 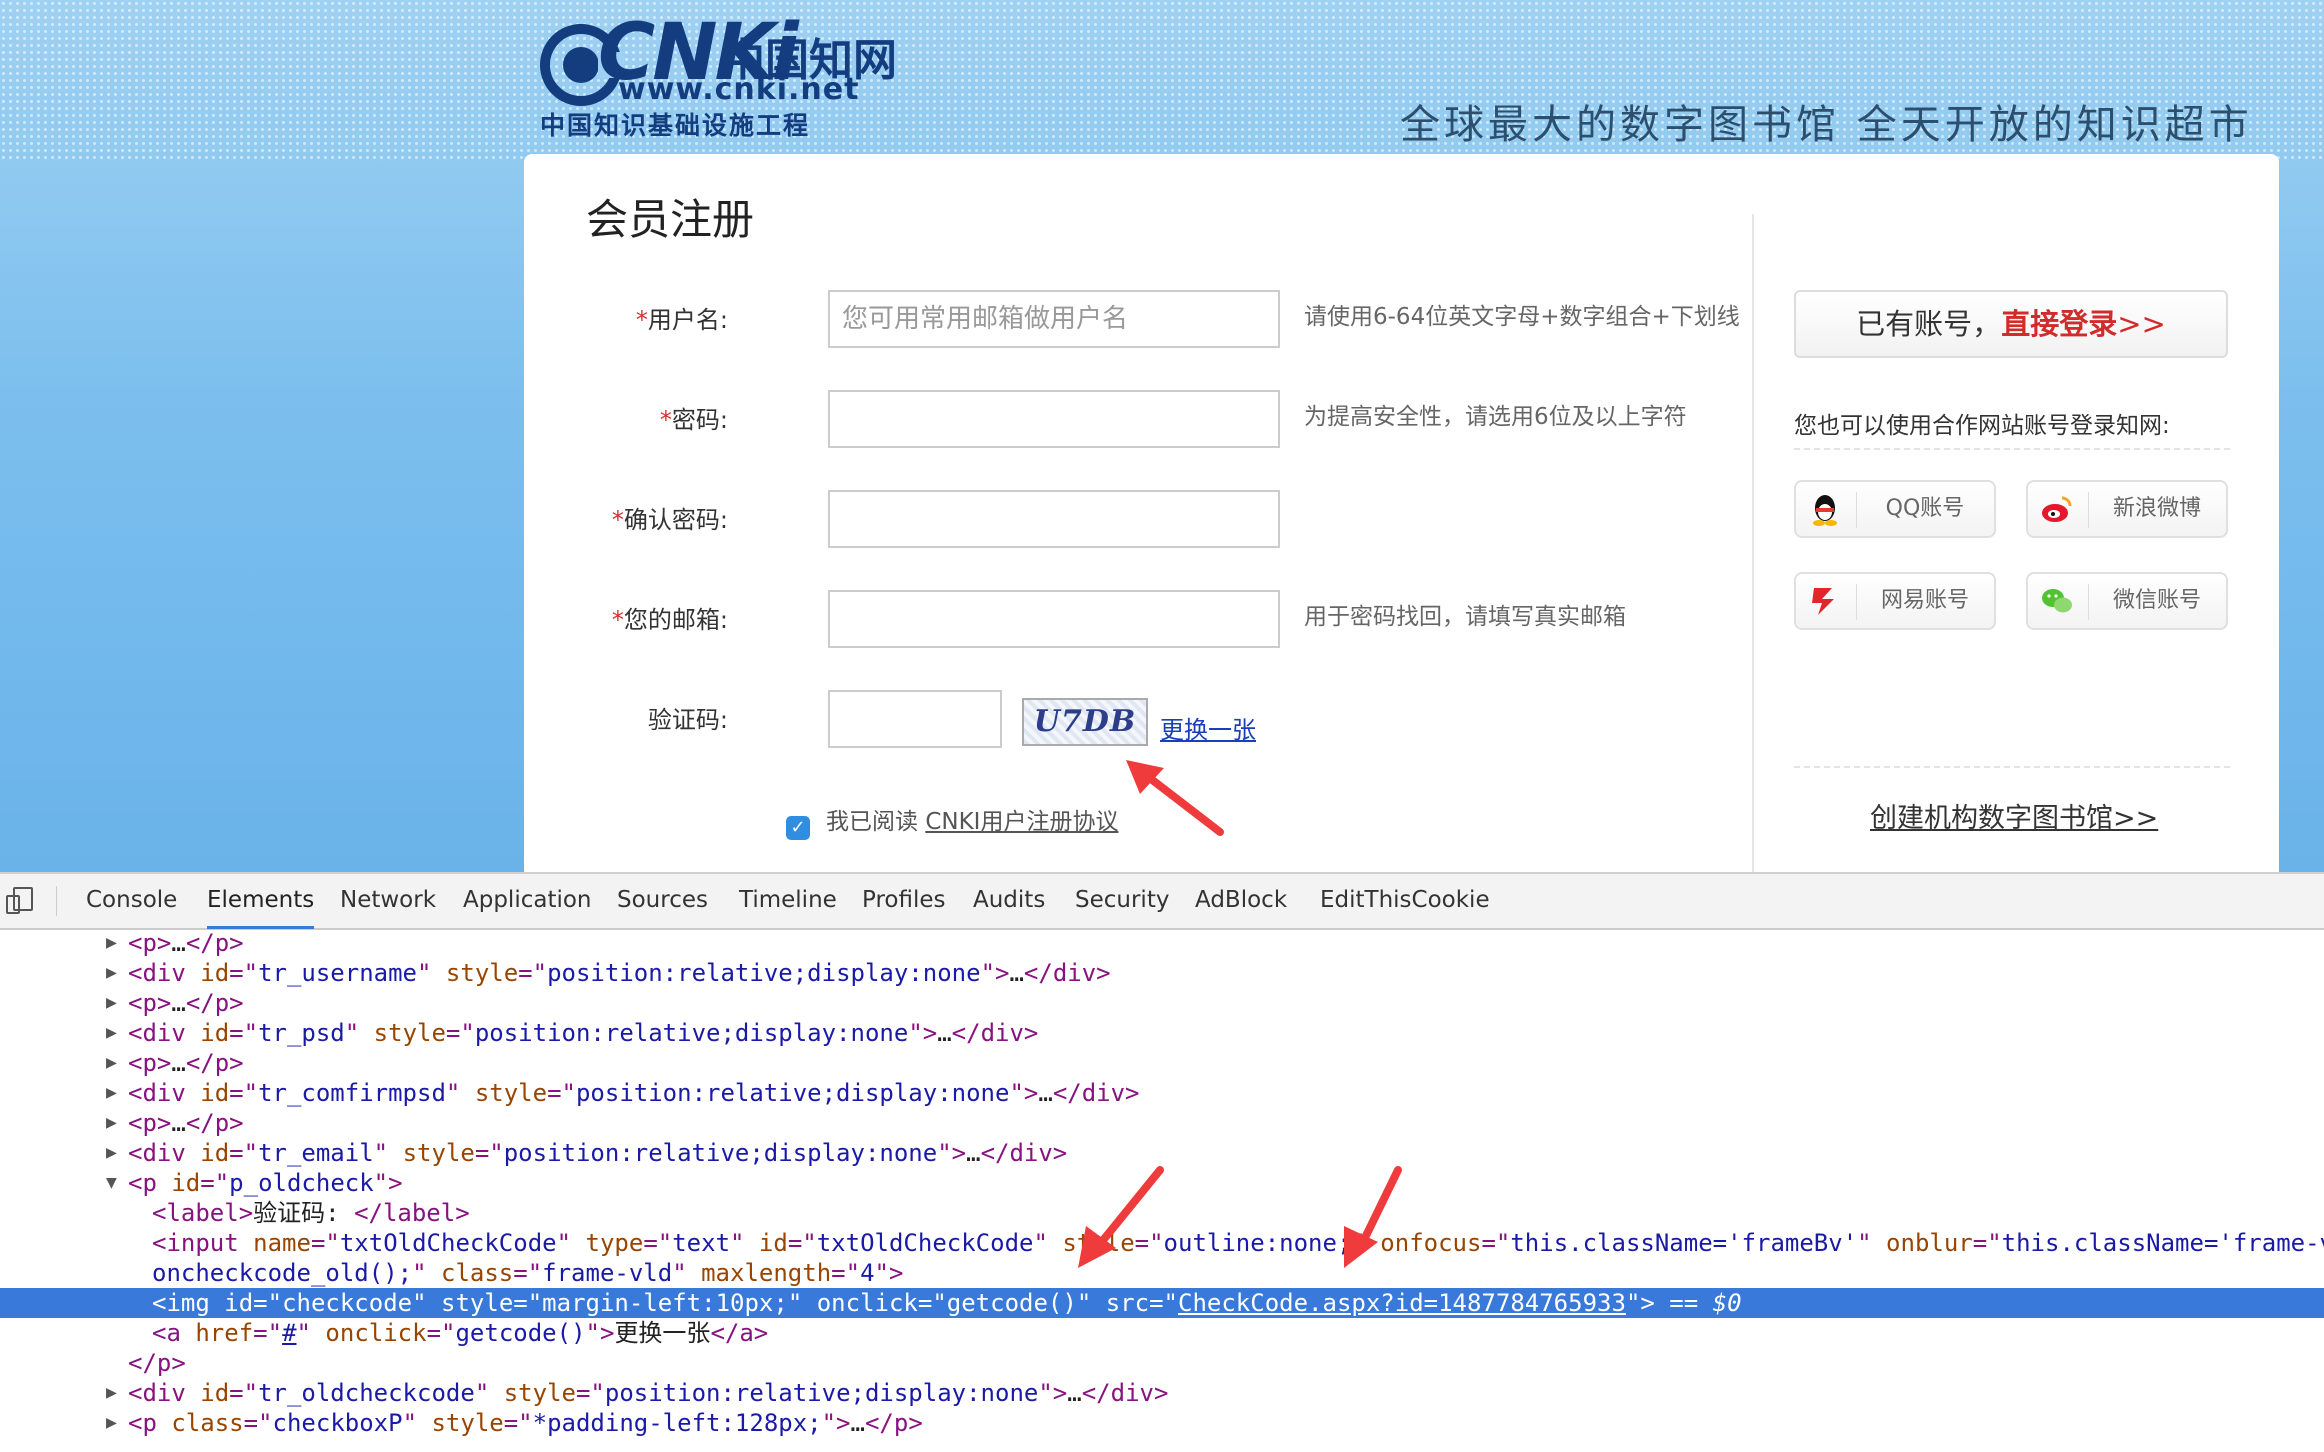 I want to click on collapse-triangle-icon: ▼, so click(x=111, y=1183).